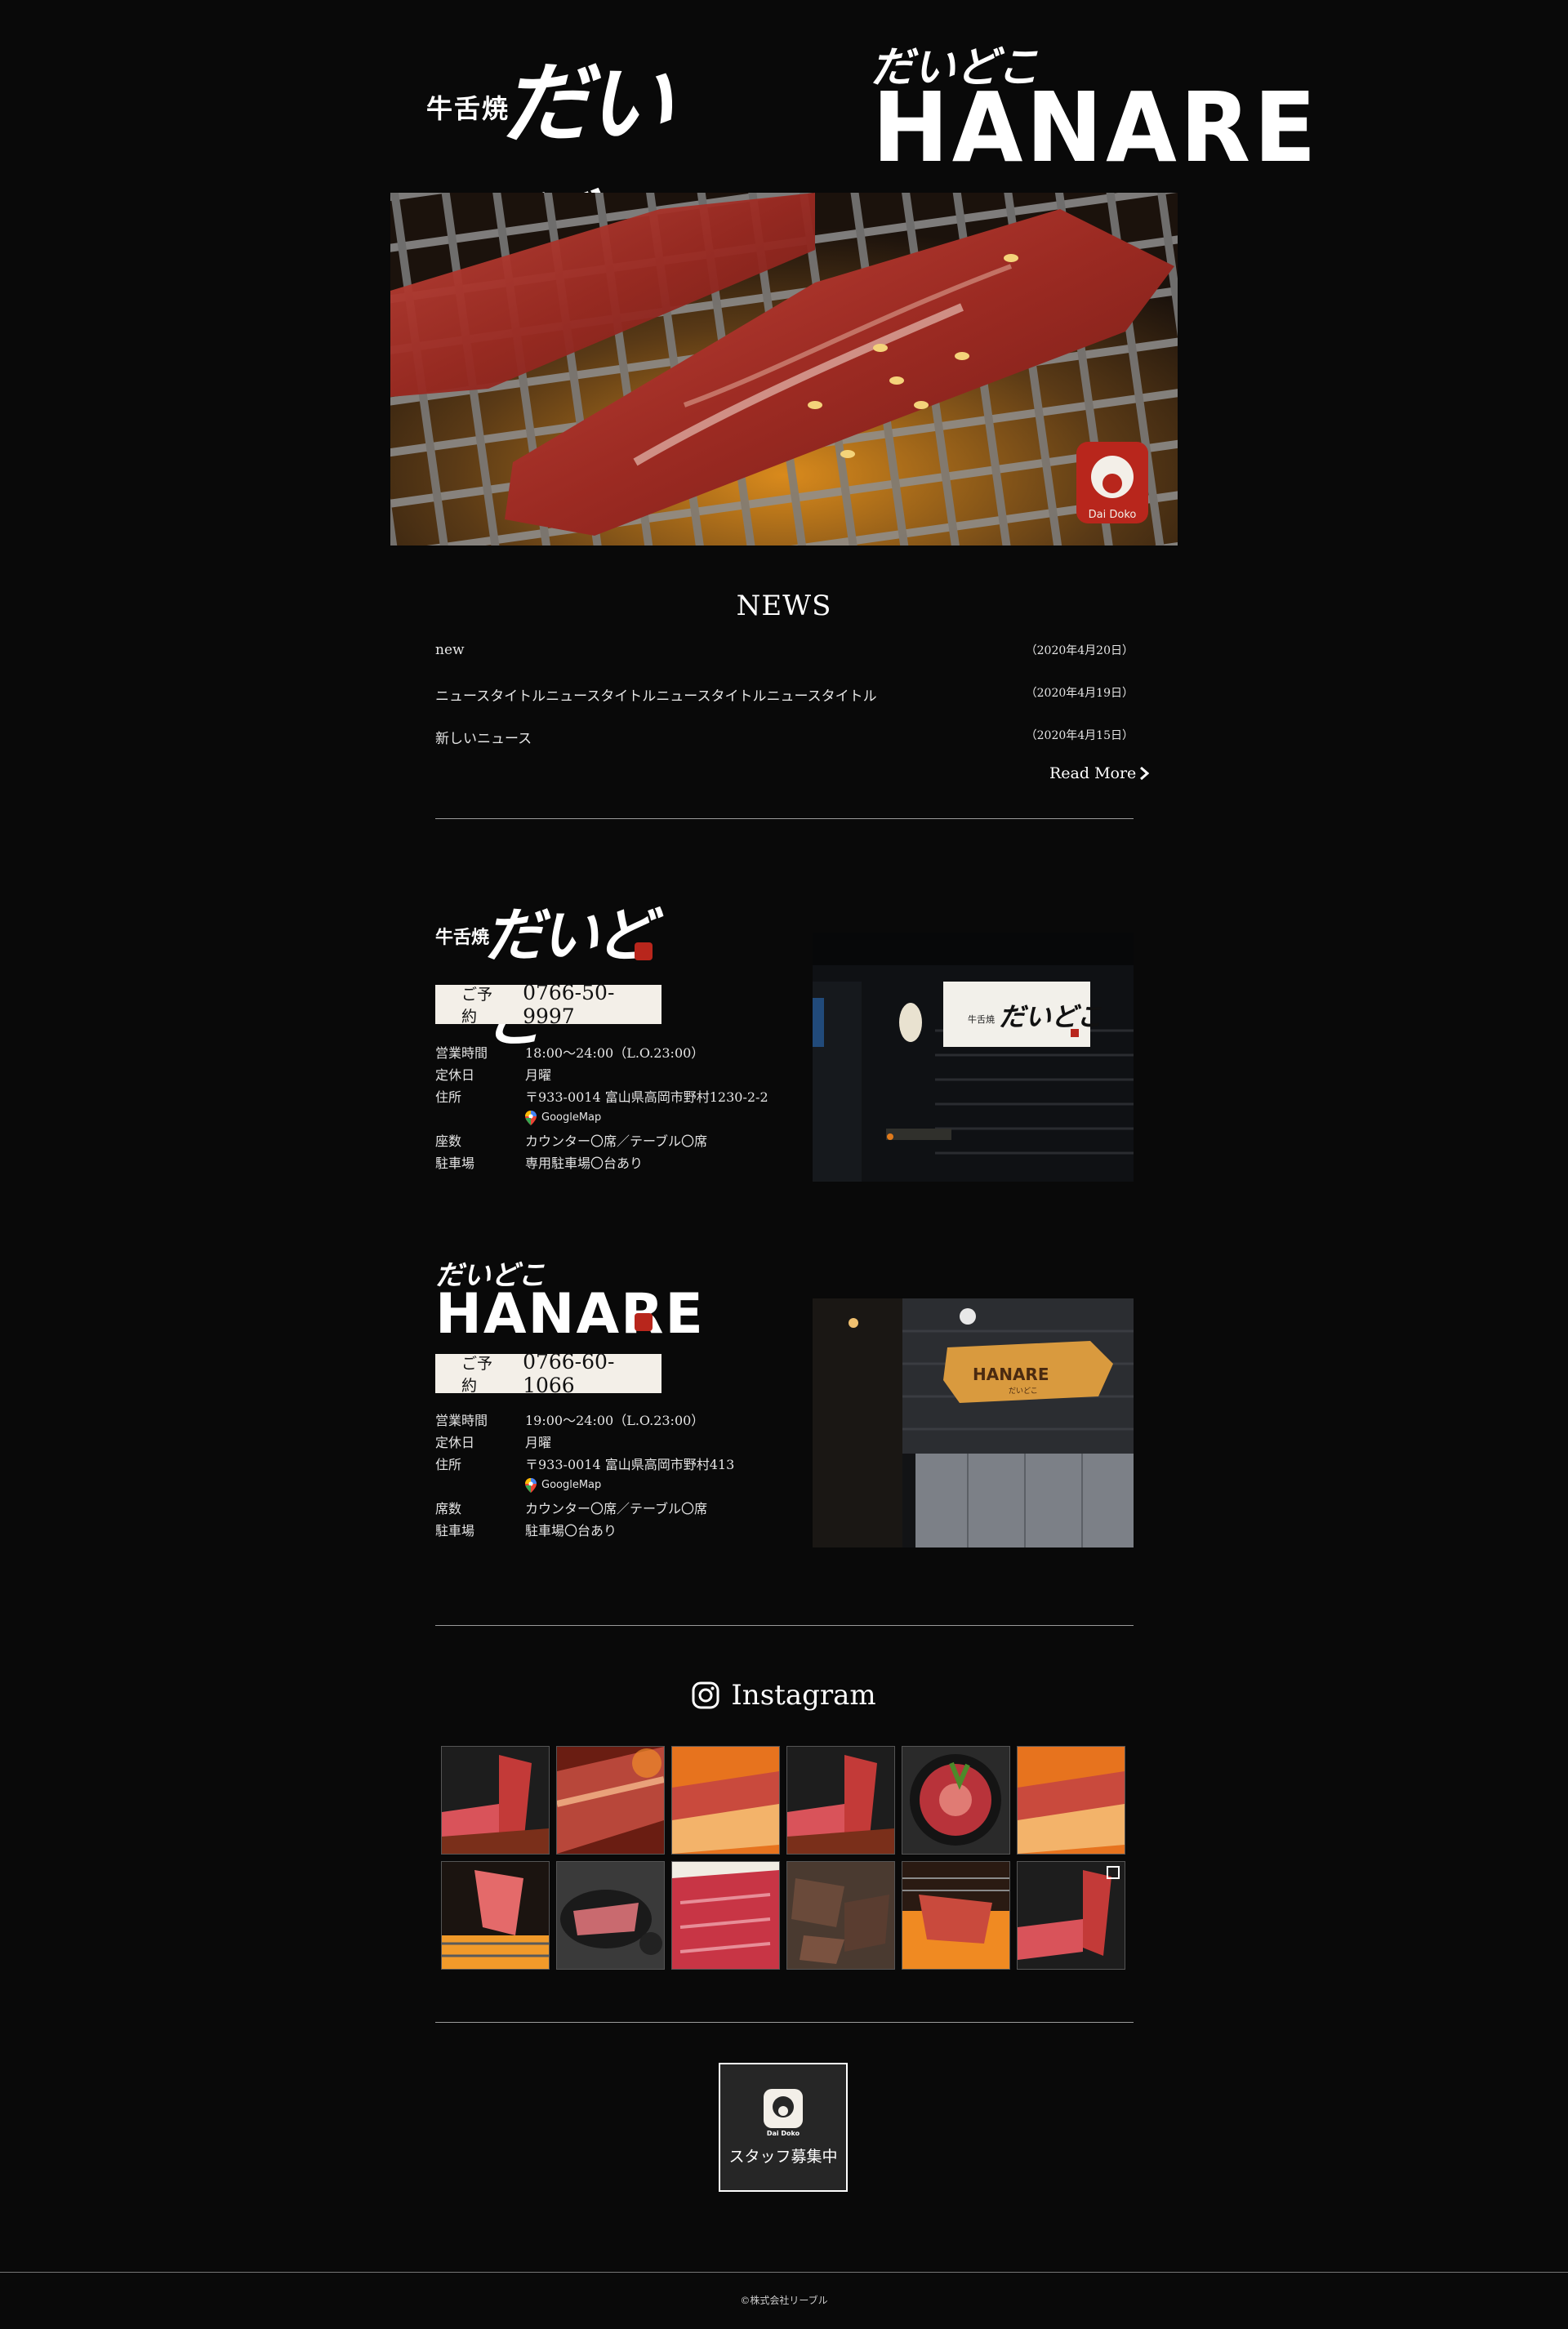 This screenshot has height=2329, width=1568. Describe the element at coordinates (448, 1508) in the screenshot. I see `info-key: 席数` at that location.